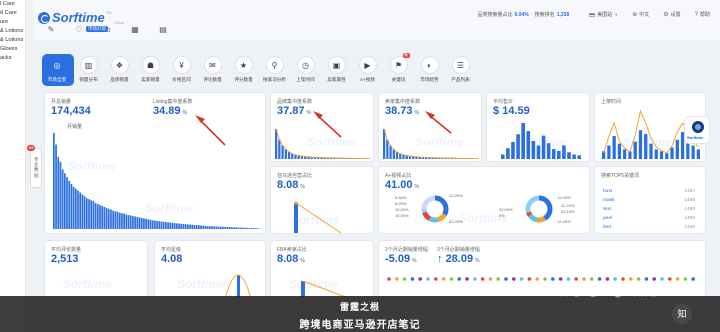 This screenshot has height=332, width=720. I want to click on card-amazon-share: 亚马逊自营占比 8.08% Sorftime, so click(322, 200).